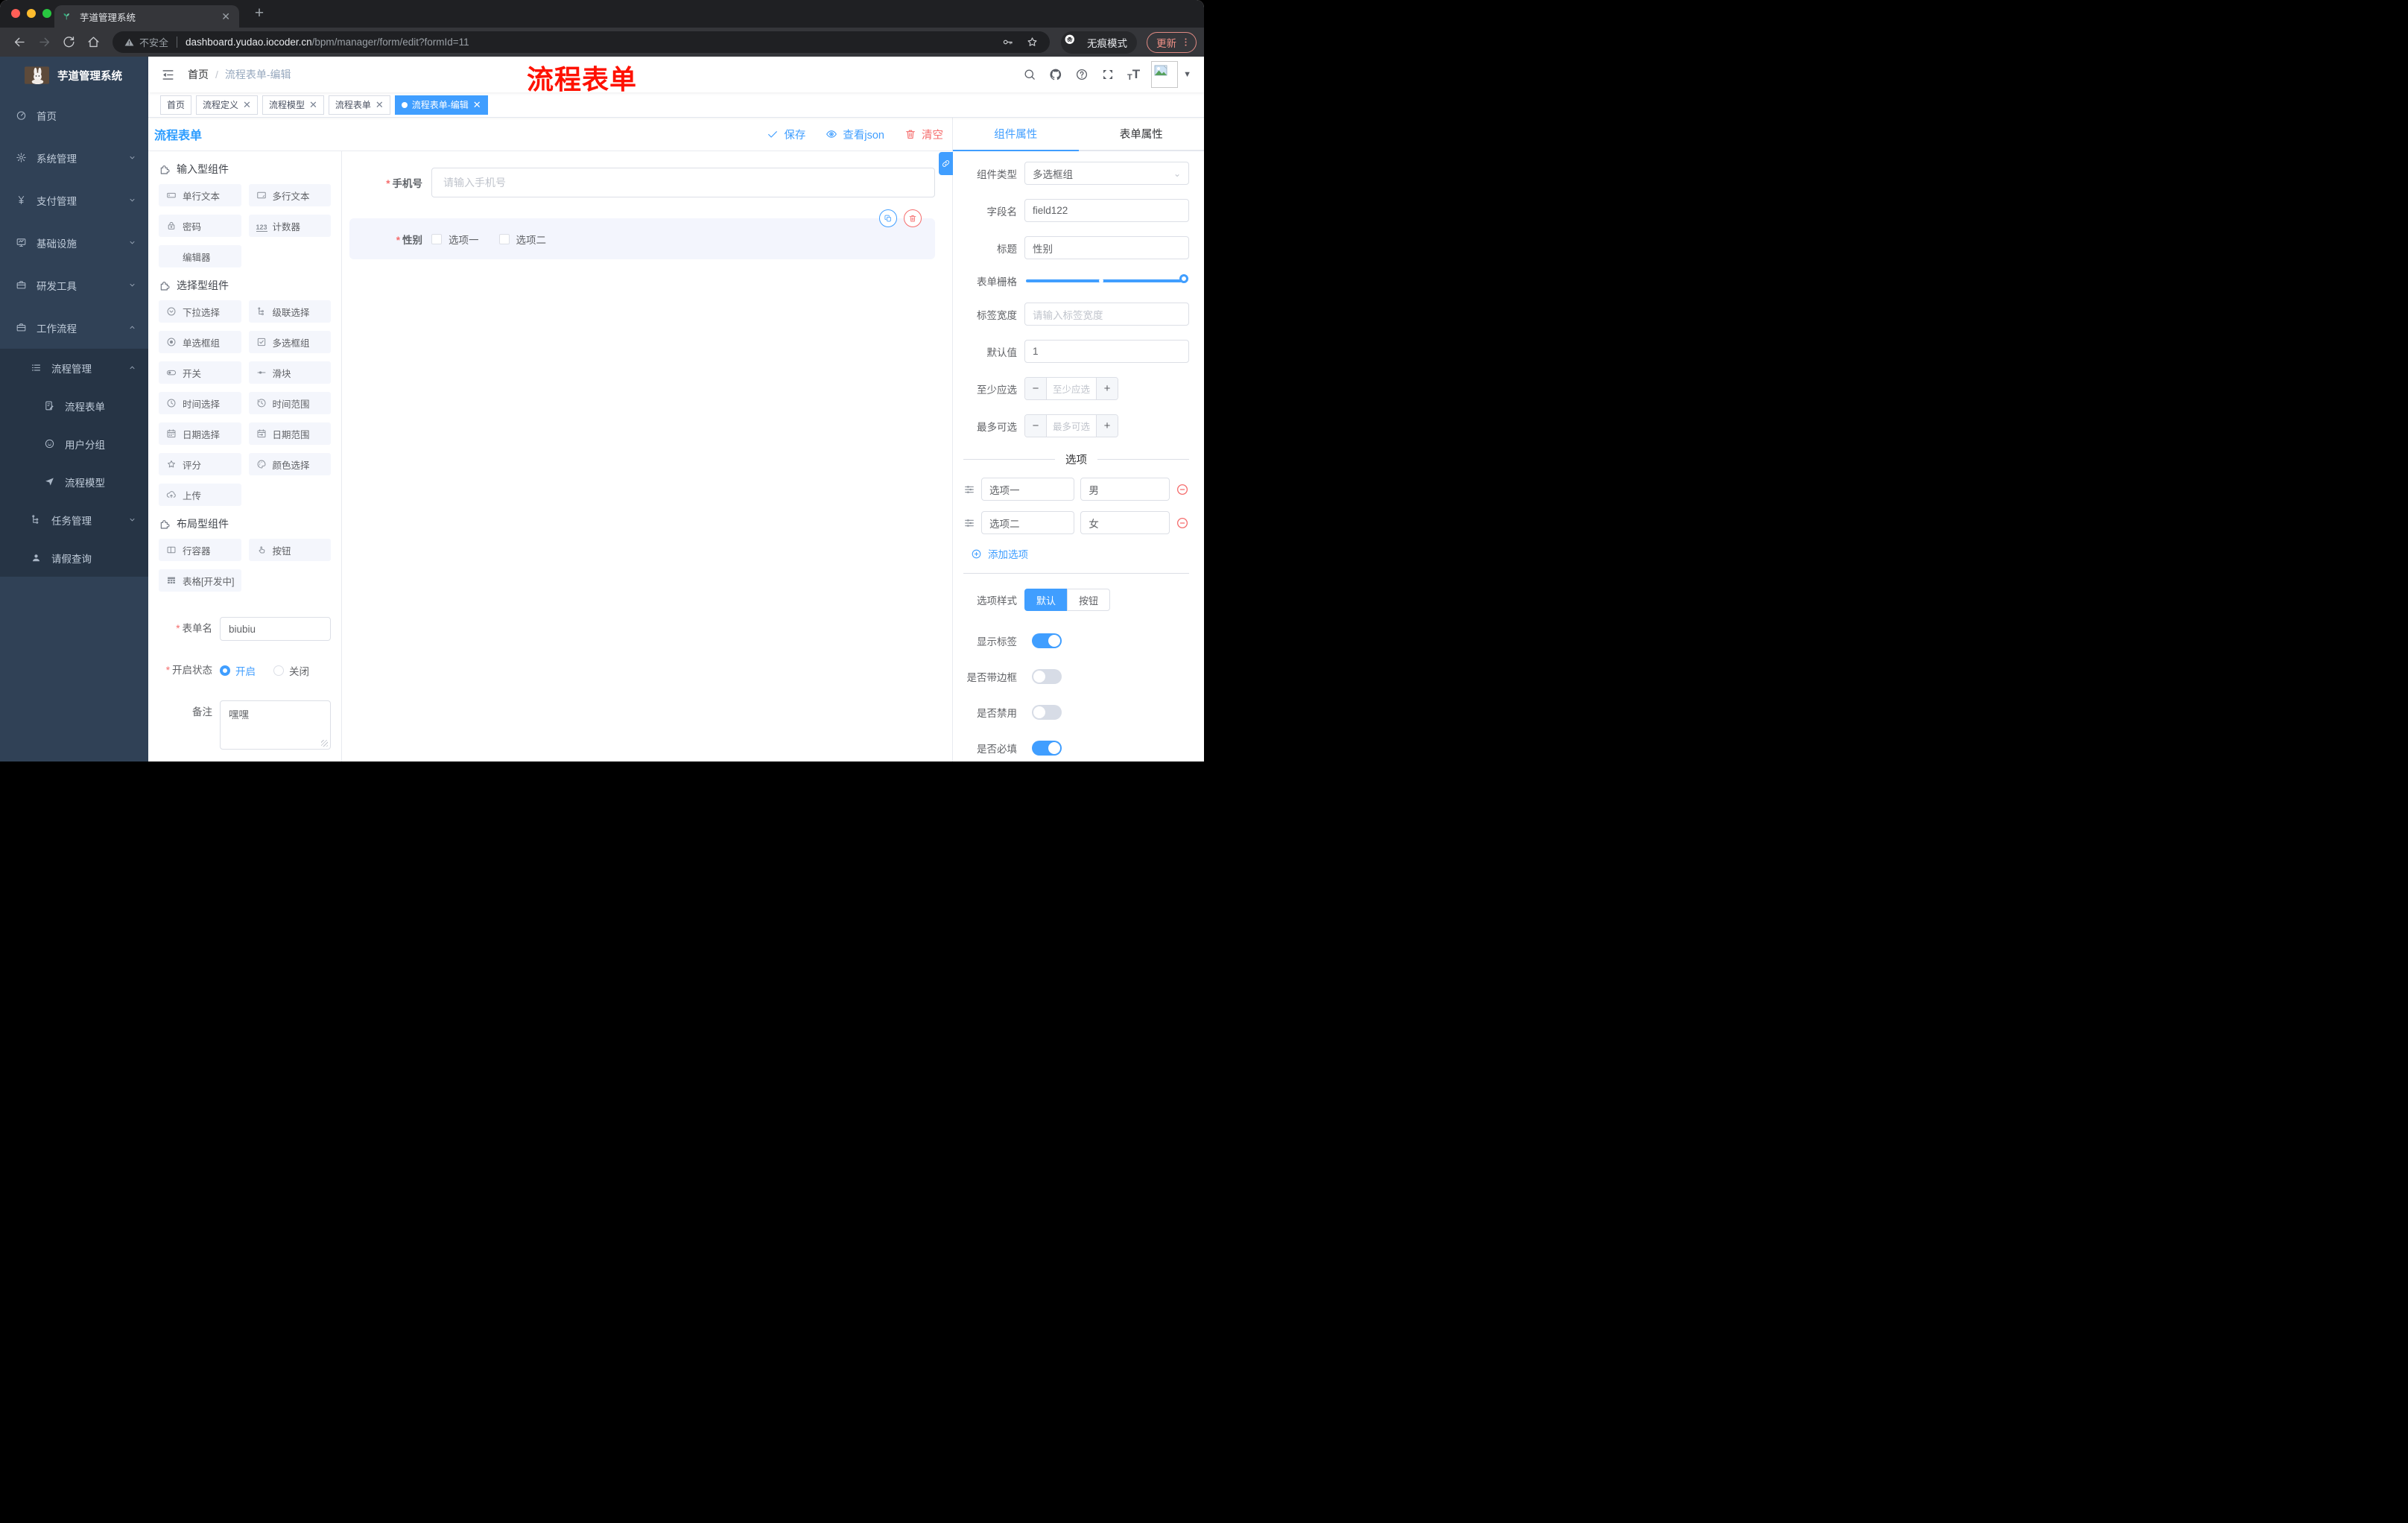  I want to click on palette-item: 日期选择, so click(200, 433).